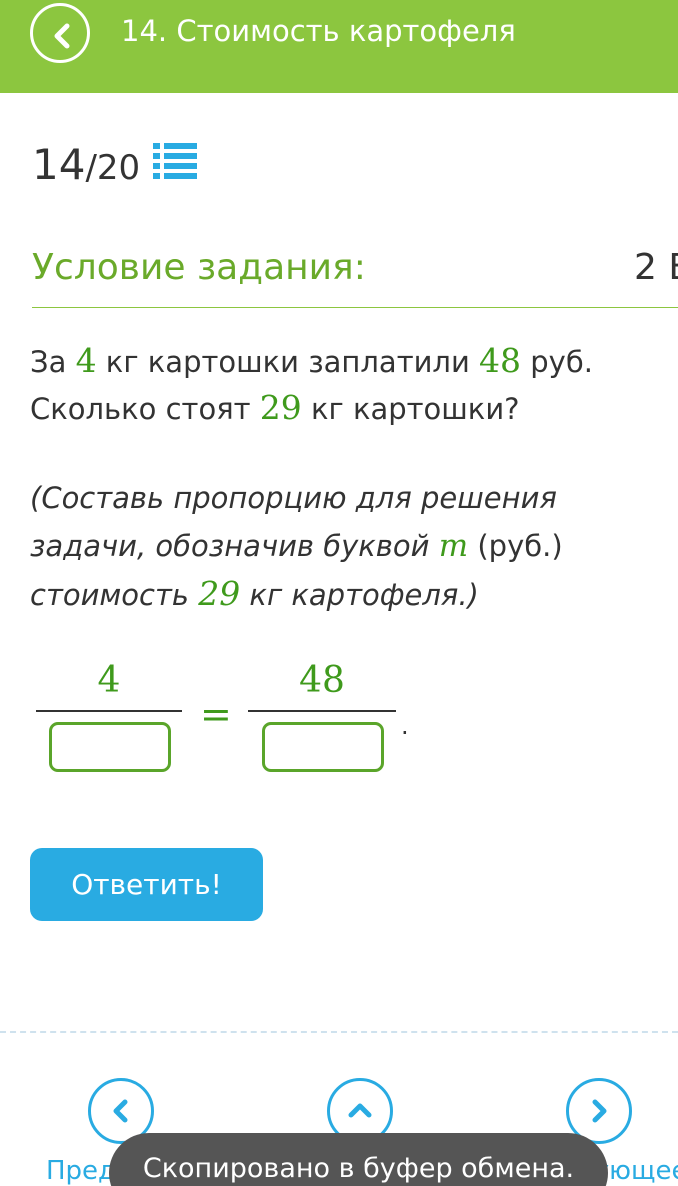 This screenshot has height=1186, width=678. Describe the element at coordinates (288, 362) in the screenshot. I see `task-text-part: кг картошки заплатили` at that location.